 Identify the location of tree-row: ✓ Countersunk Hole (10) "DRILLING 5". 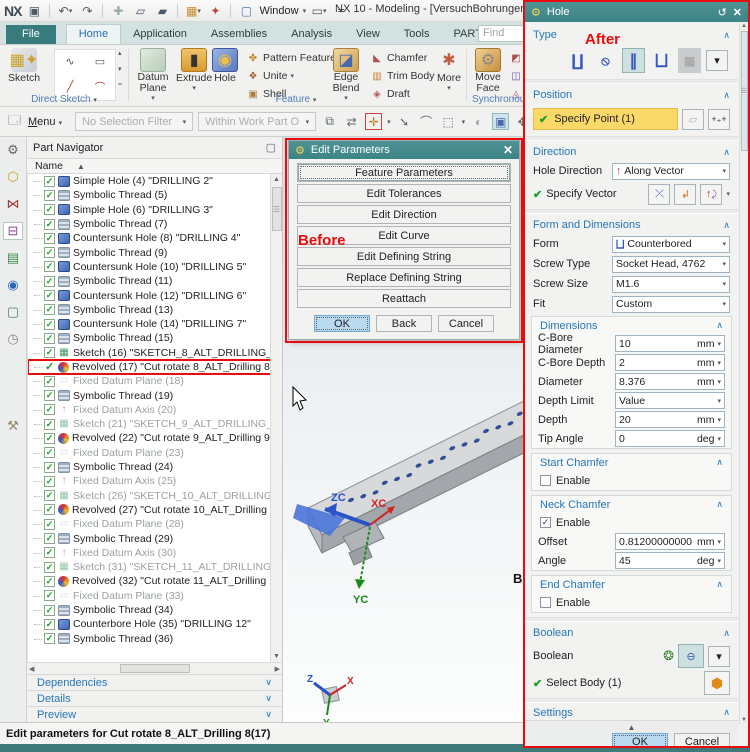
(155, 267).